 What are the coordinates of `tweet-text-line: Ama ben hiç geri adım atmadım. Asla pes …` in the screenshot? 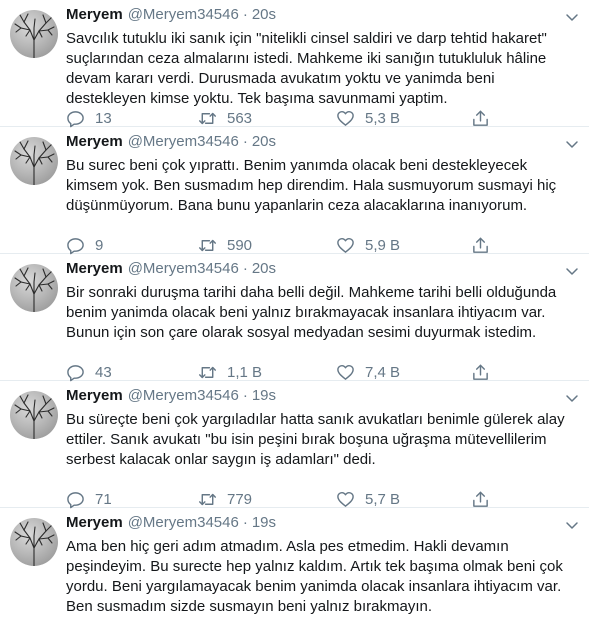 It's located at (287, 546).